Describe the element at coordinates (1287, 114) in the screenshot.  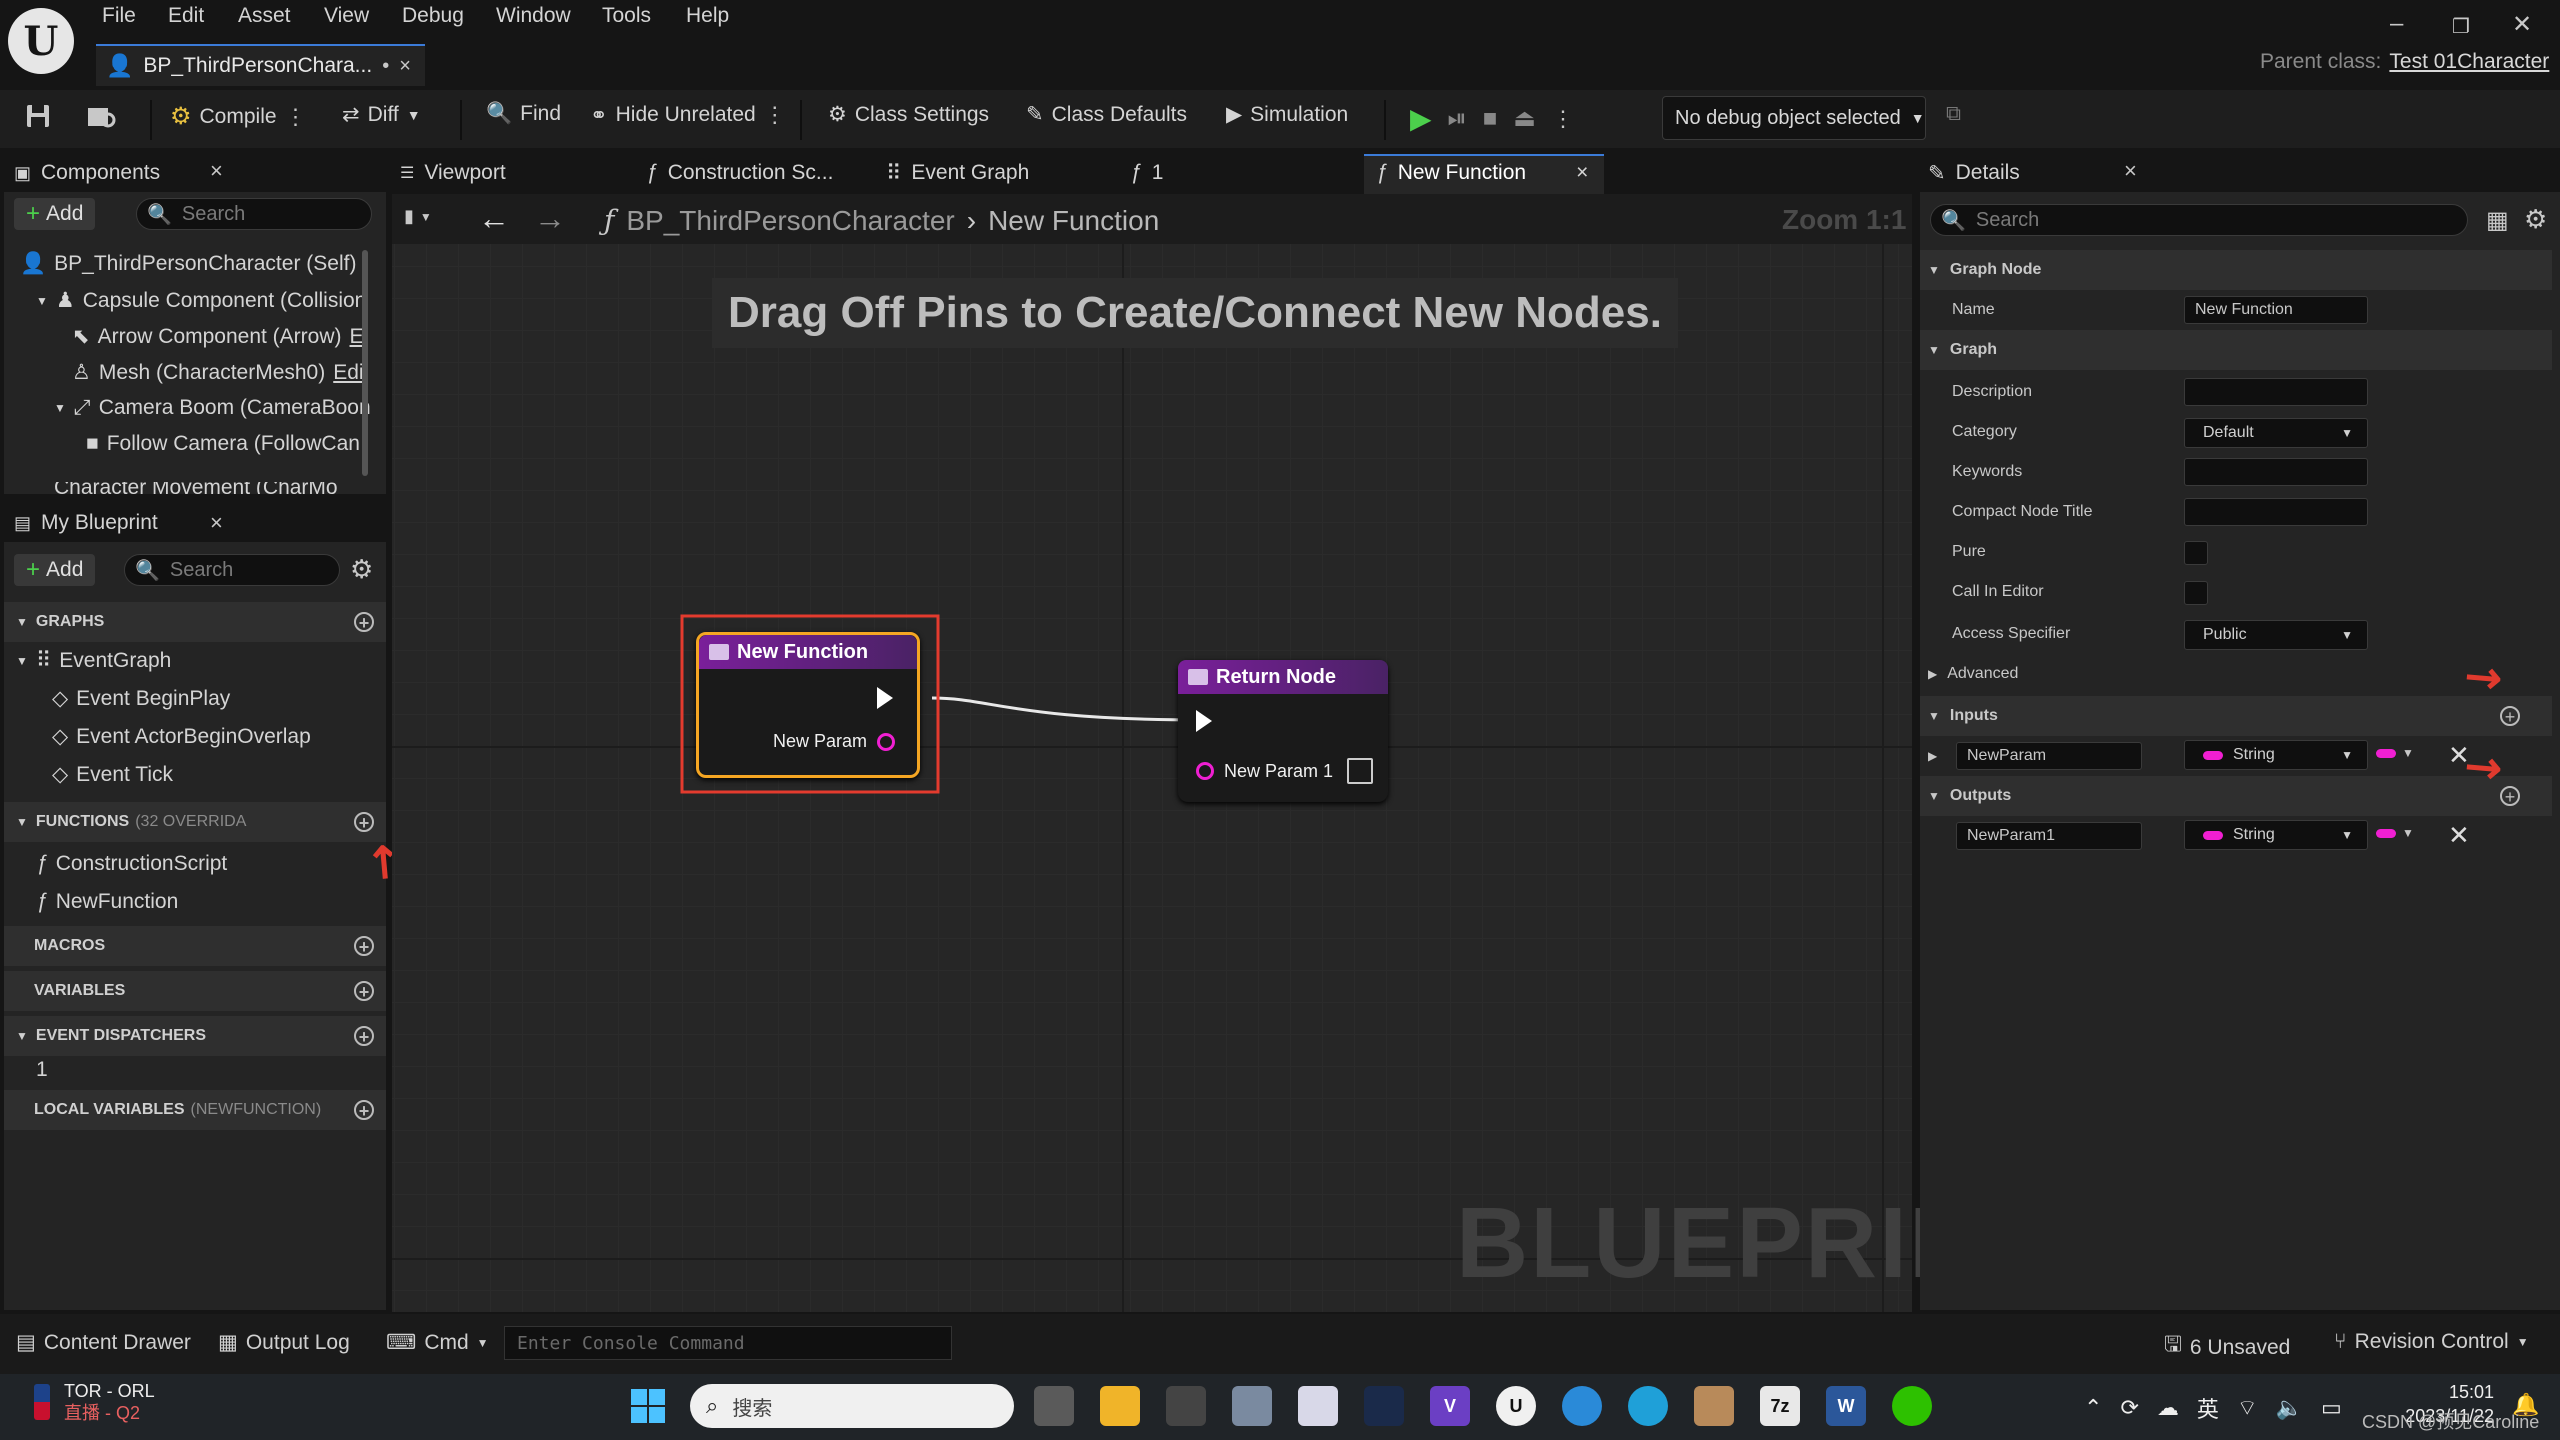
I see `simulation-button: ▶ Simulation` at that location.